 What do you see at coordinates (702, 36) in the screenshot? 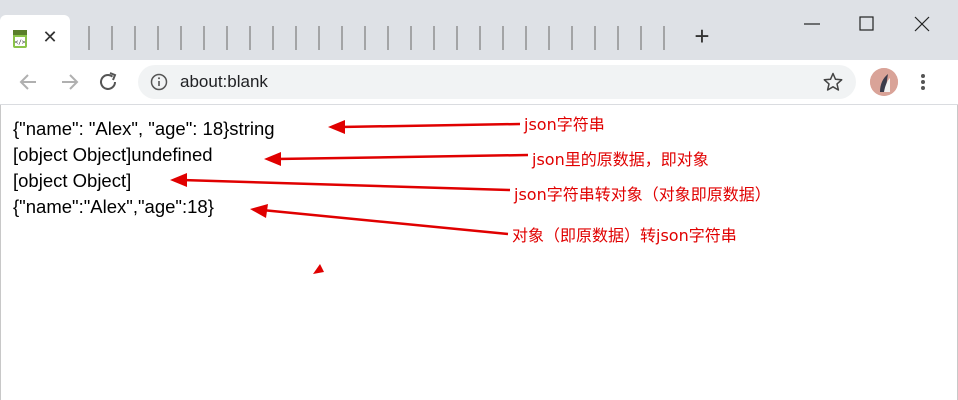
I see `new-tab-button: +` at bounding box center [702, 36].